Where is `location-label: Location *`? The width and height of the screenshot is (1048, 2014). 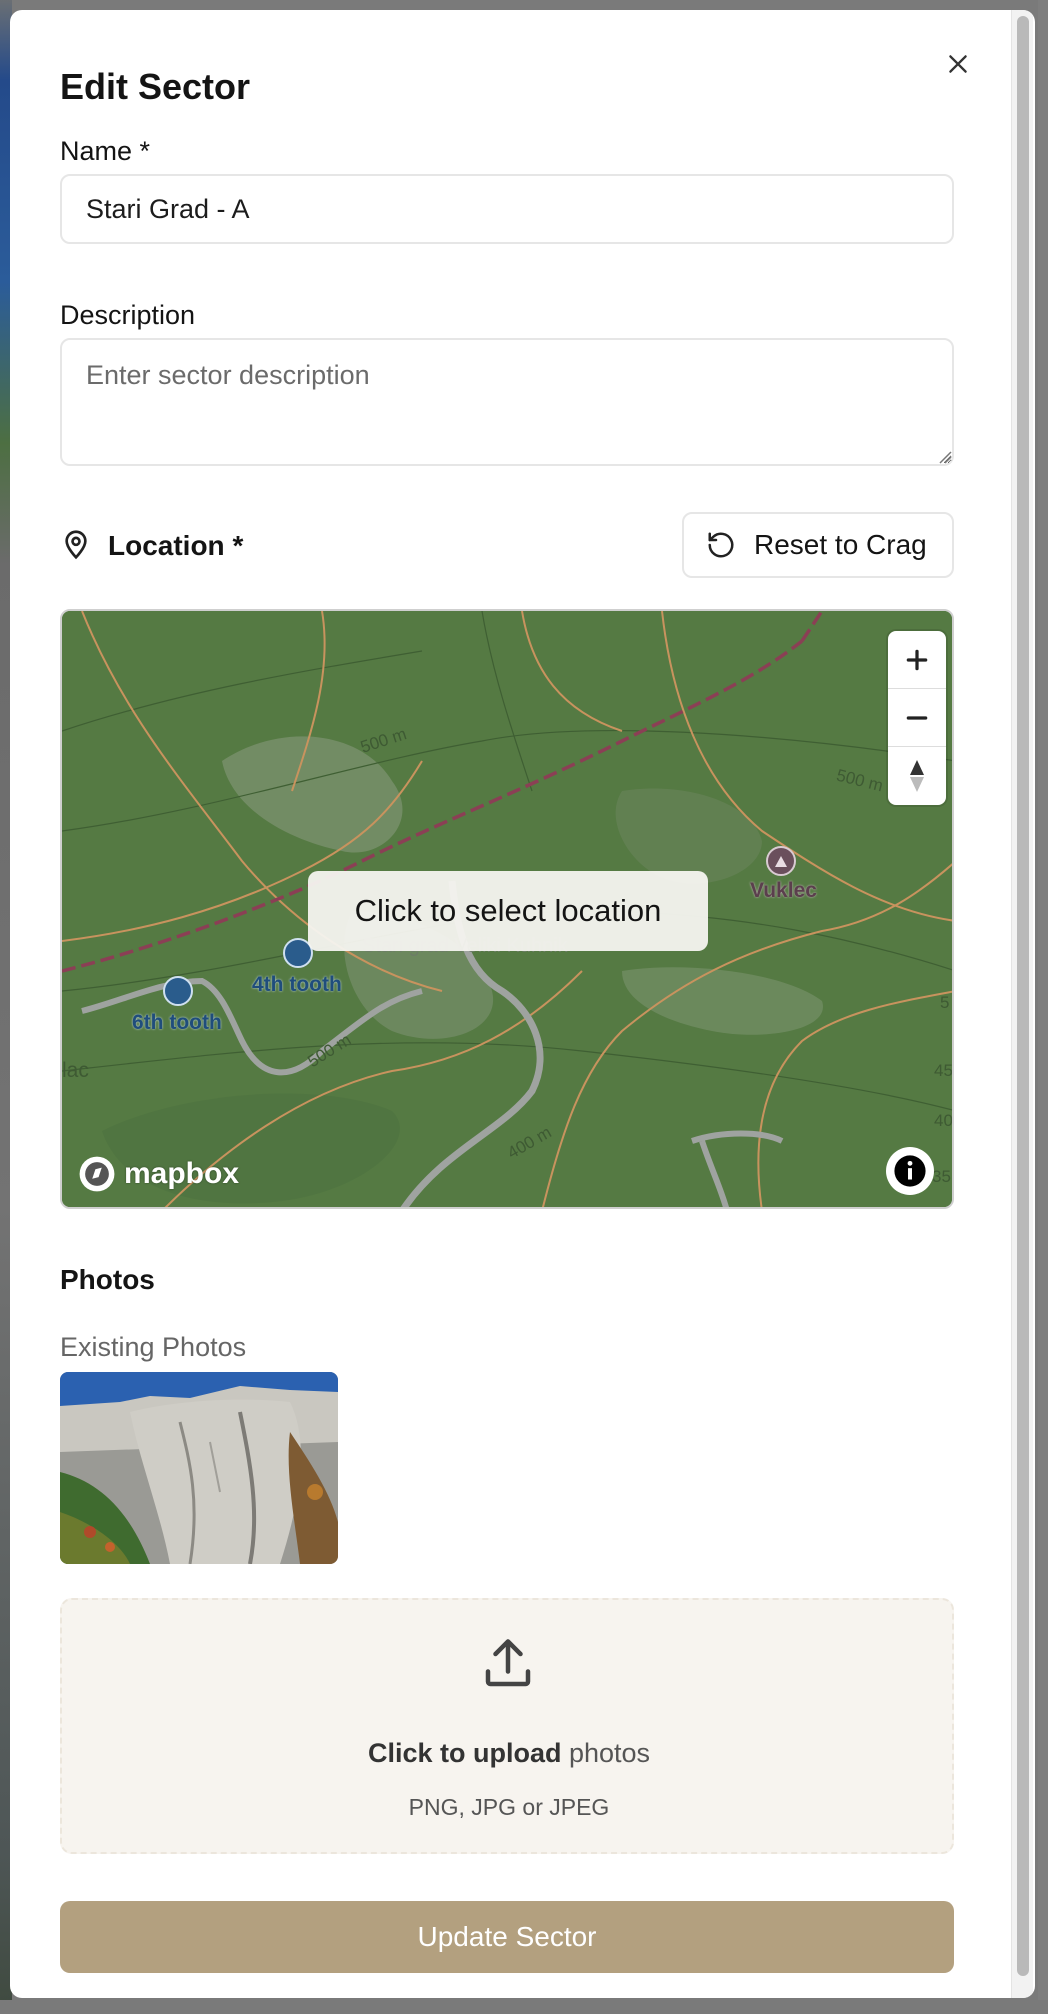 location-label: Location * is located at coordinates (176, 545).